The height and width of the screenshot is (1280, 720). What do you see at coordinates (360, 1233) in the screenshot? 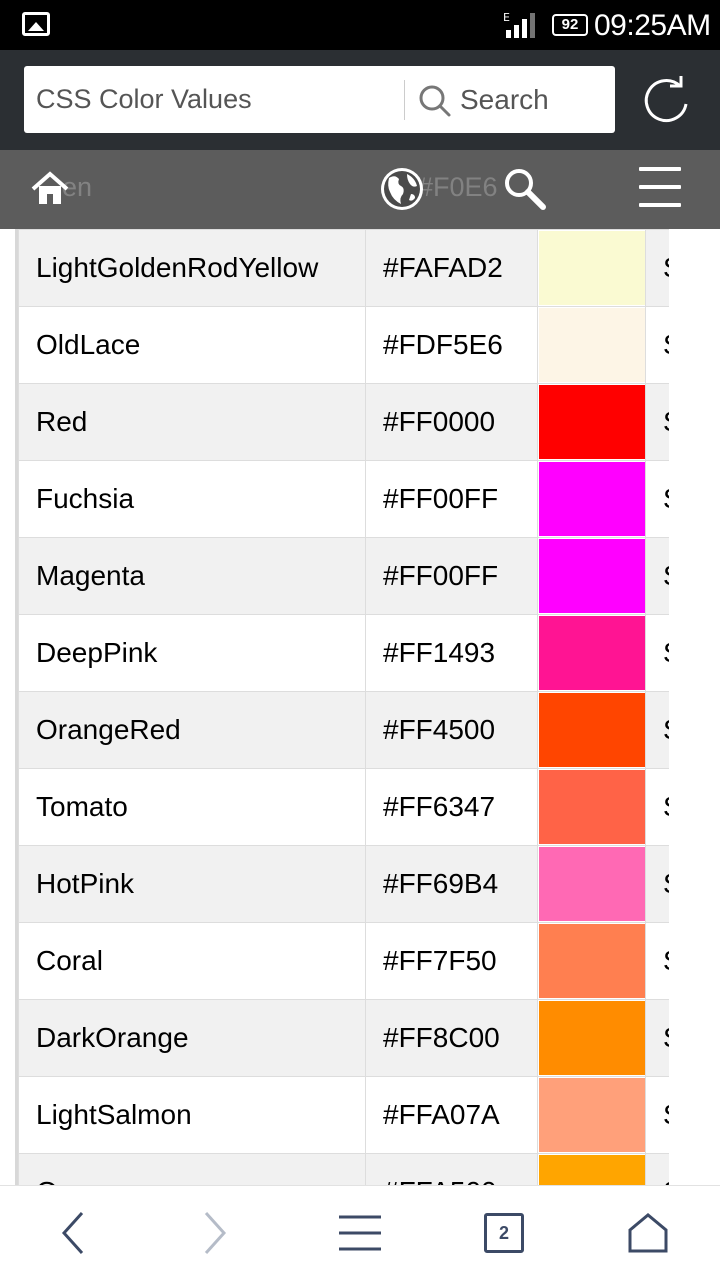
I see `menu-icon` at bounding box center [360, 1233].